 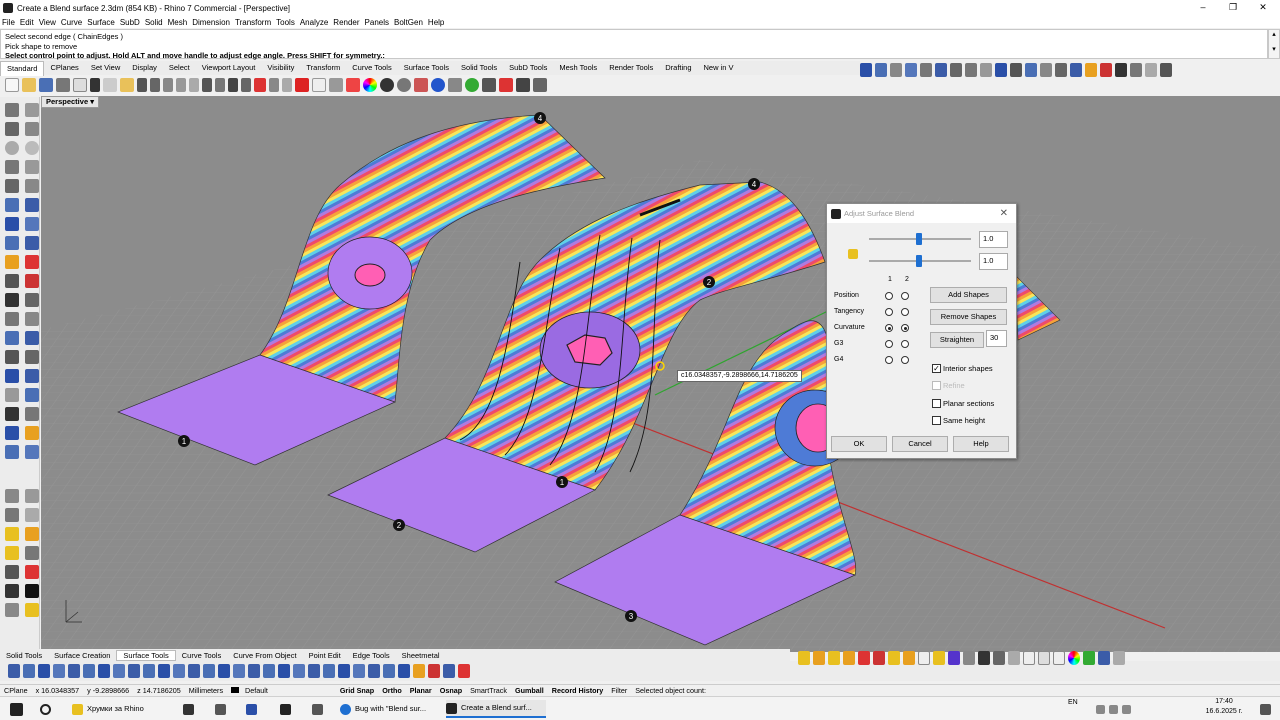 What do you see at coordinates (936, 420) in the screenshot?
I see `same-height-checkbox` at bounding box center [936, 420].